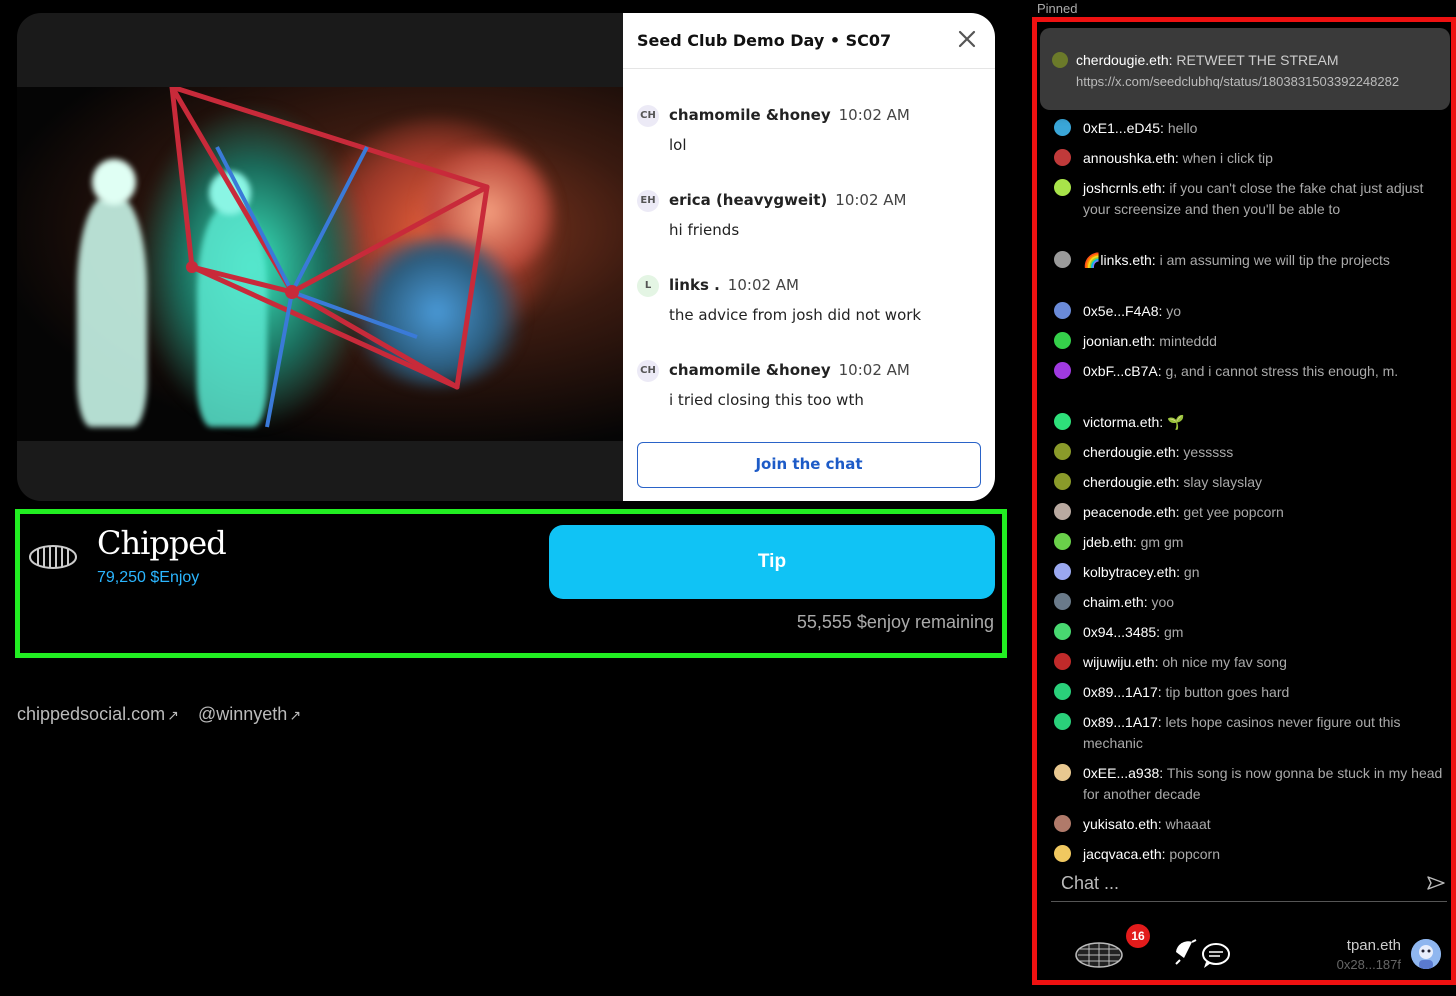 This screenshot has width=1456, height=996. I want to click on twitter-handle-label: @winnyeth, so click(243, 714).